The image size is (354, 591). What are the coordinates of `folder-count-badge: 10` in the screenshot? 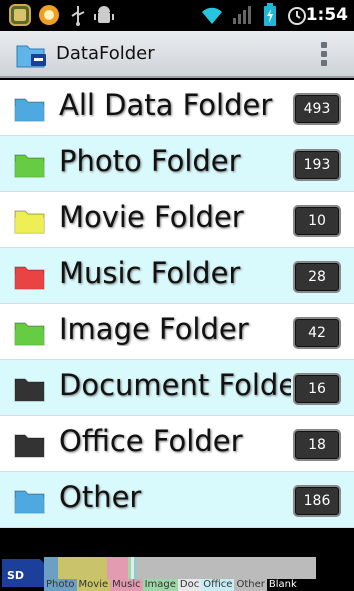 It's located at (317, 221).